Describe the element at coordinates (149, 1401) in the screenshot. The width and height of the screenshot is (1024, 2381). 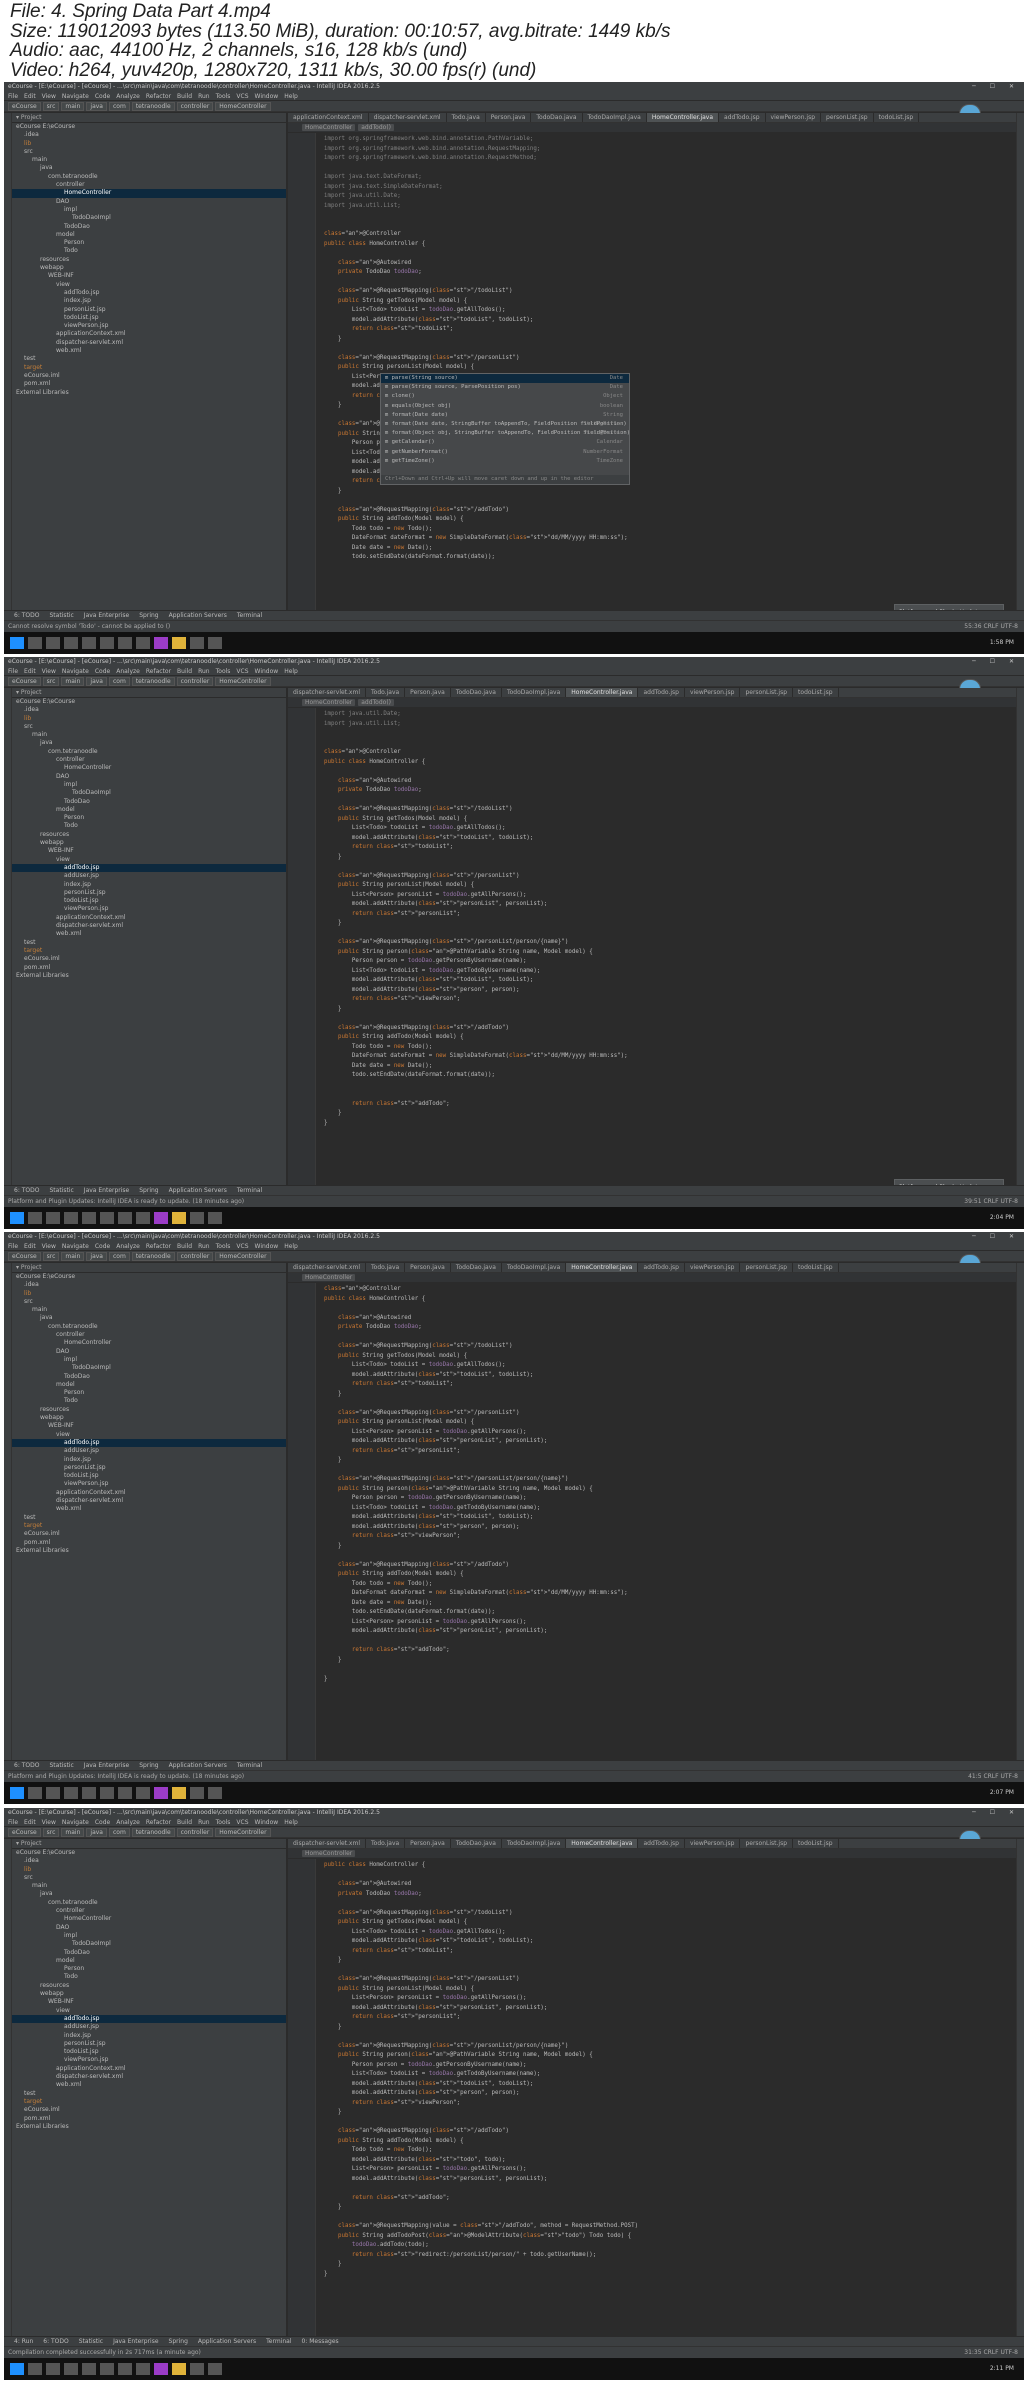
I see `tree-node: Todo` at that location.